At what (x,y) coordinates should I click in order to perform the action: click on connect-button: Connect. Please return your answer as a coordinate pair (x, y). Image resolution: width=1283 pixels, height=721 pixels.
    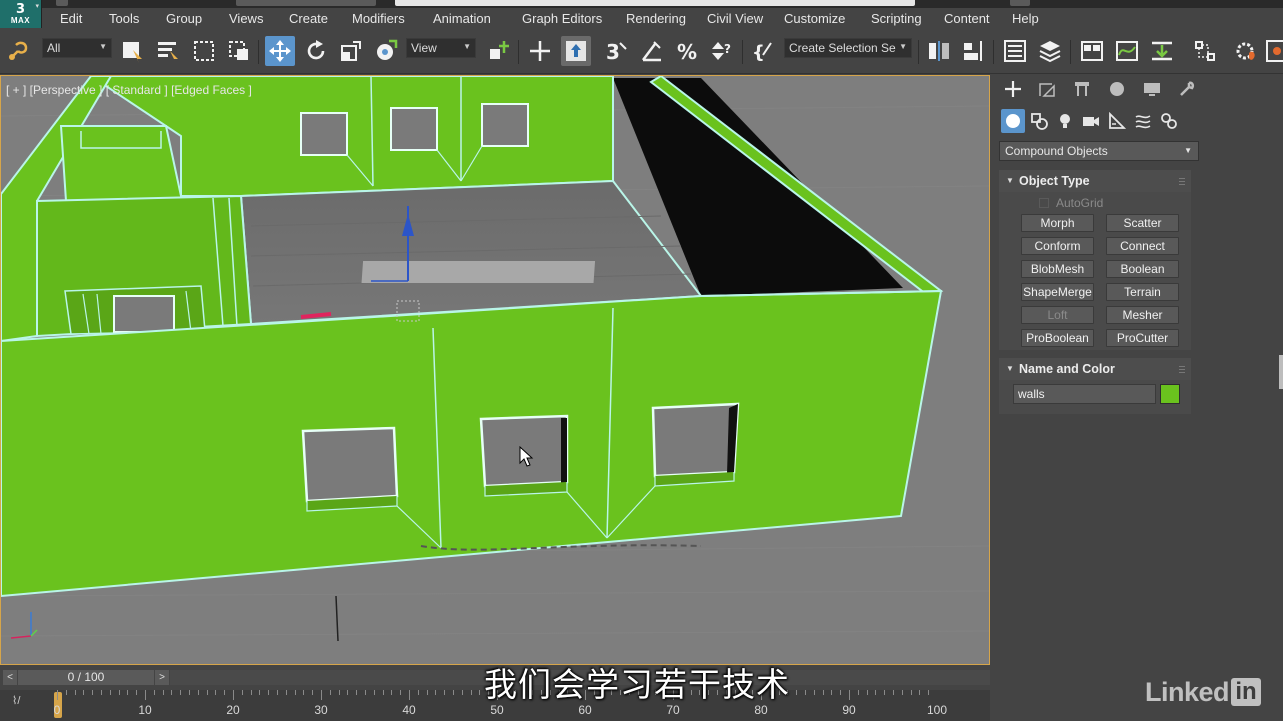
    Looking at the image, I should click on (1142, 246).